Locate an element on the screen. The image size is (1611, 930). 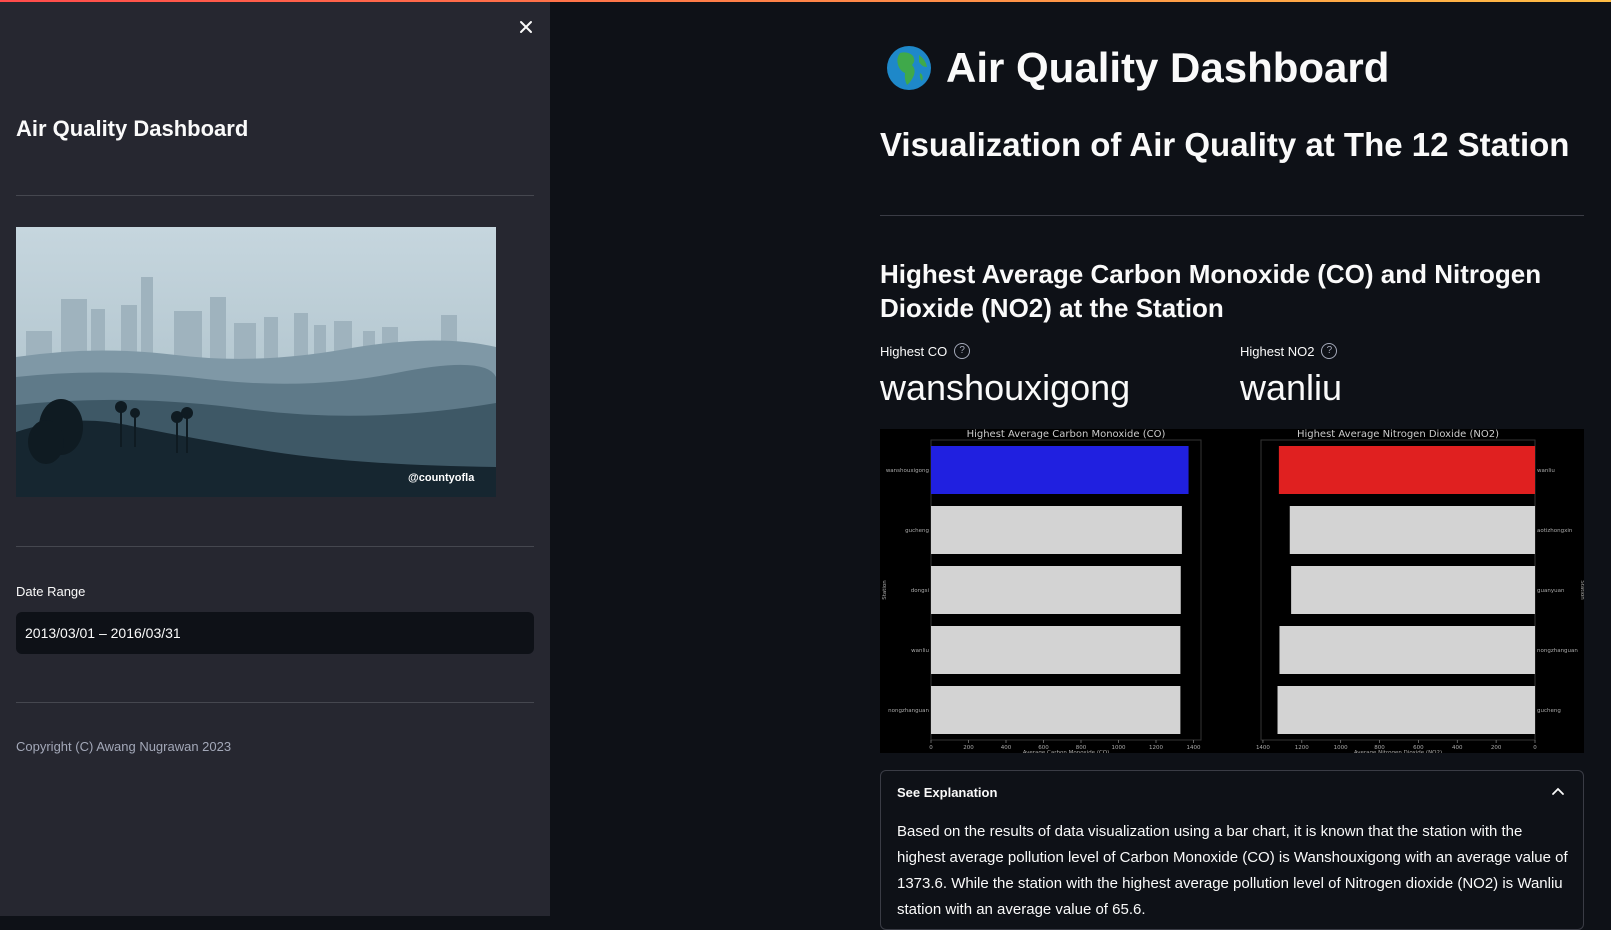
expander-label: See Explanation is located at coordinates (947, 792).